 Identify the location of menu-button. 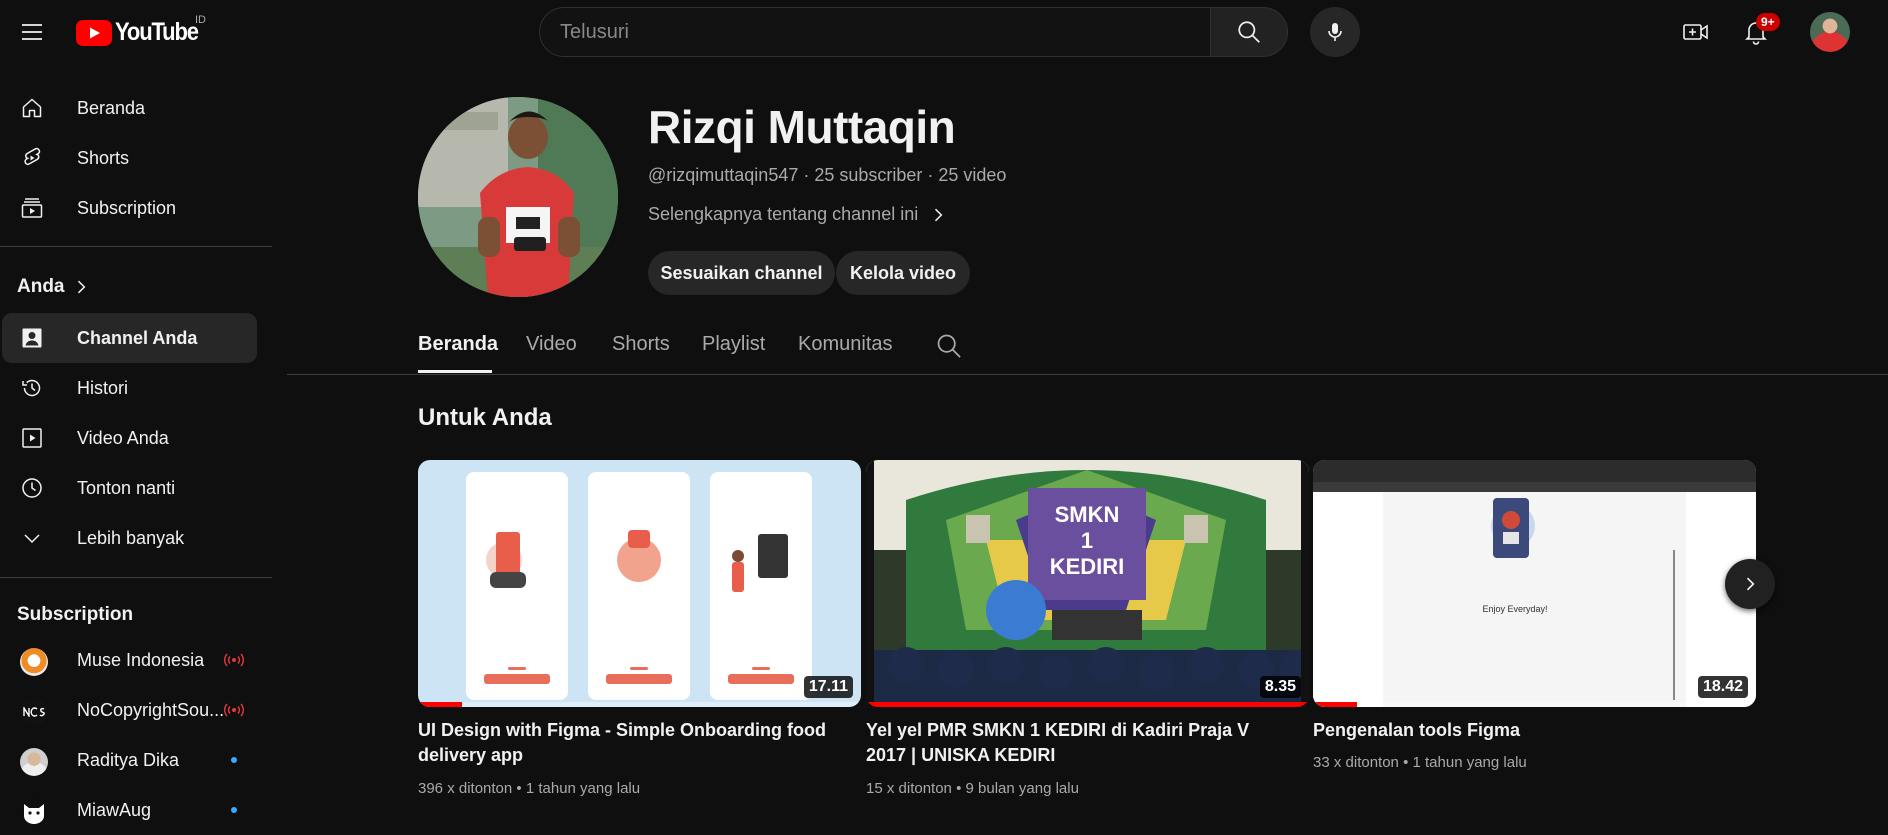
(32, 32).